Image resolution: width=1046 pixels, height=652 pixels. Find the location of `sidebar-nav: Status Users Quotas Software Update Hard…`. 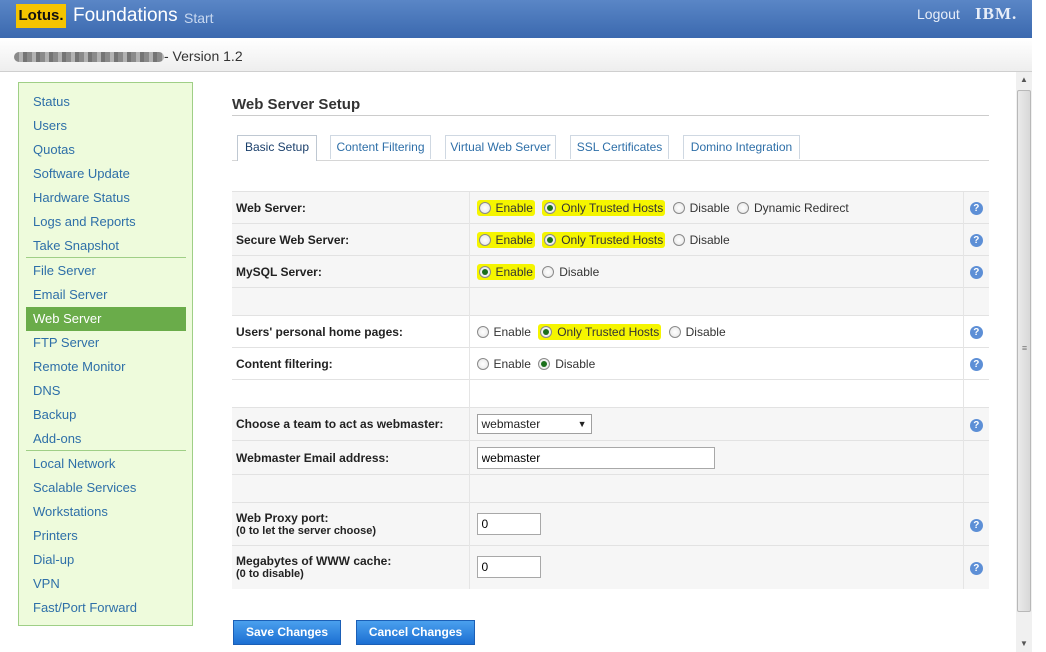

sidebar-nav: Status Users Quotas Software Update Hard… is located at coordinates (105, 354).